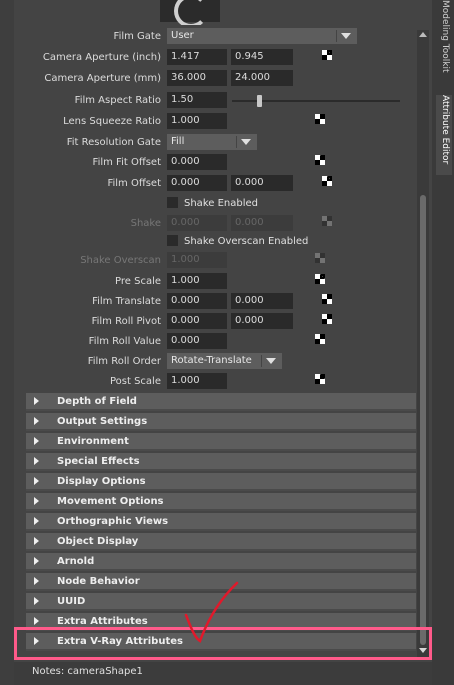 This screenshot has width=454, height=685. Describe the element at coordinates (212, 142) in the screenshot. I see `fit-resolution-gate-dropdown: Fill` at that location.